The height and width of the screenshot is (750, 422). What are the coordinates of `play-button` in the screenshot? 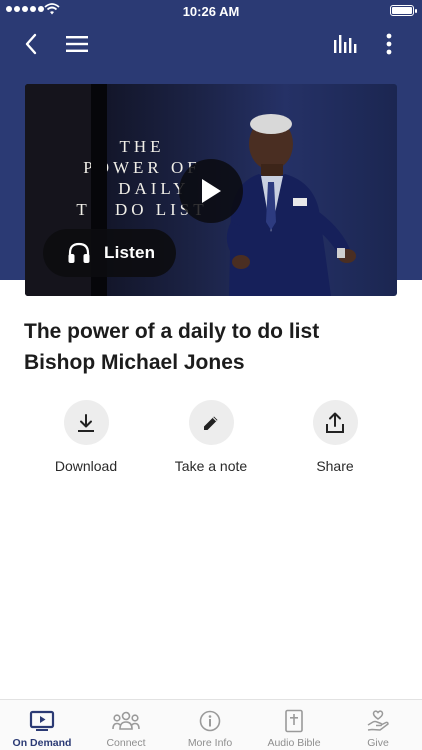 It's located at (211, 191).